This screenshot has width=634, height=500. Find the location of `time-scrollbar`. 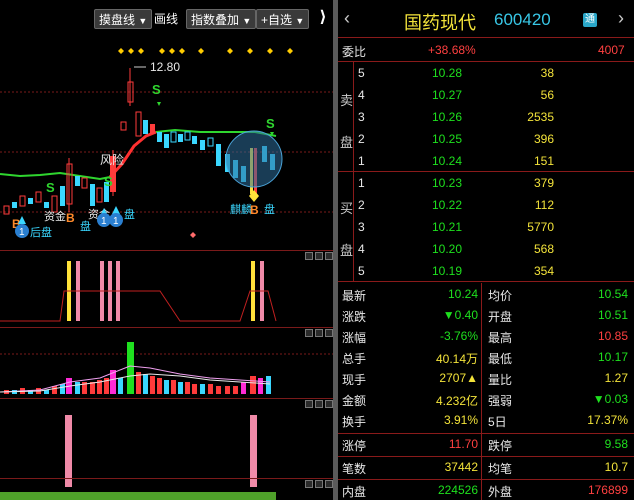

time-scrollbar is located at coordinates (138, 496).